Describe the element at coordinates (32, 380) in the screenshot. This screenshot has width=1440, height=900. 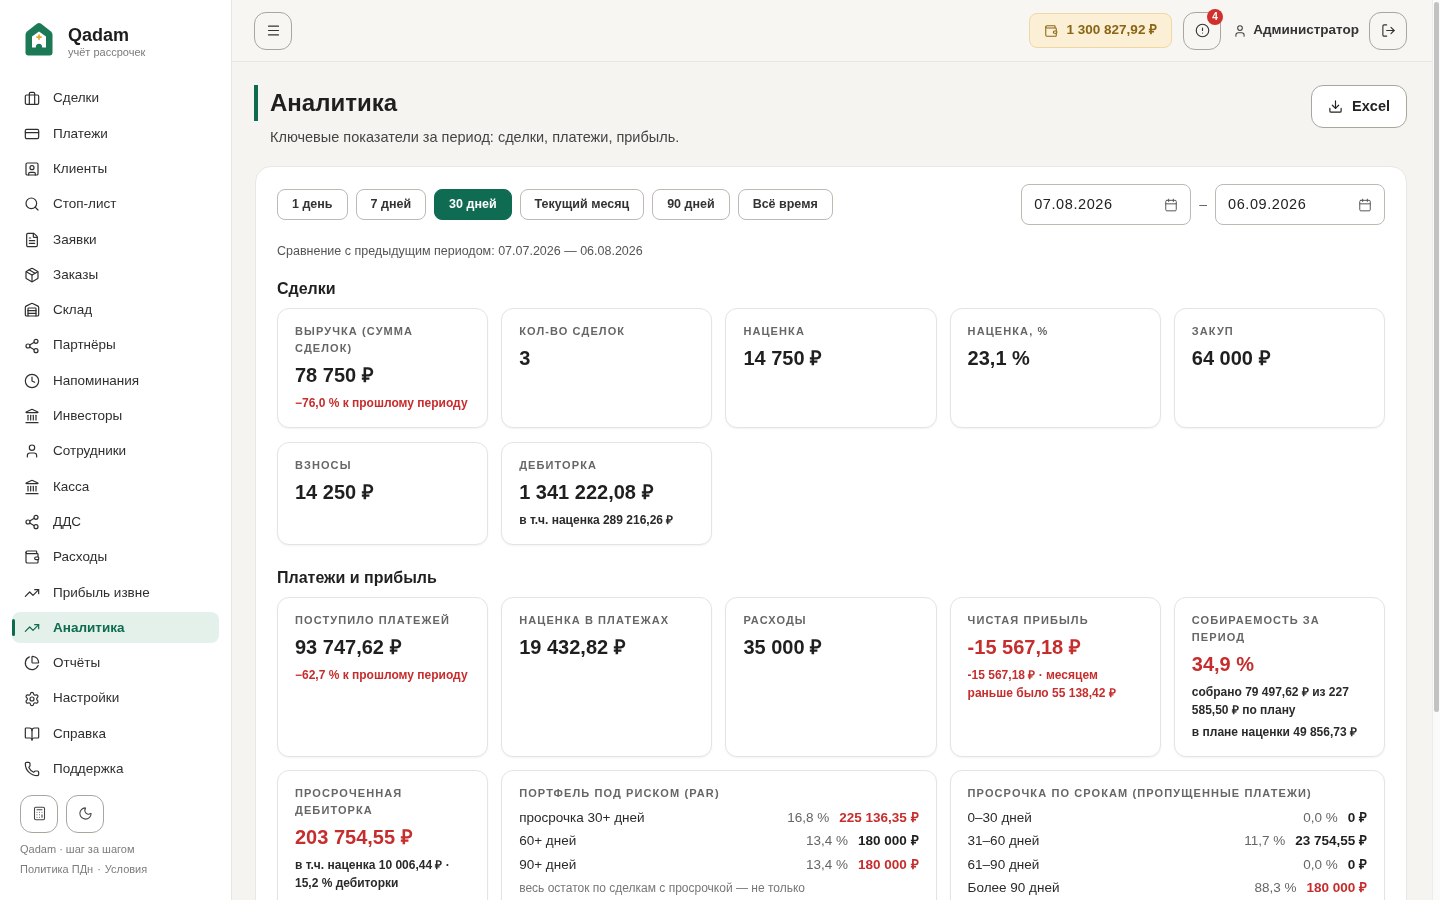
I see `clock-icon` at that location.